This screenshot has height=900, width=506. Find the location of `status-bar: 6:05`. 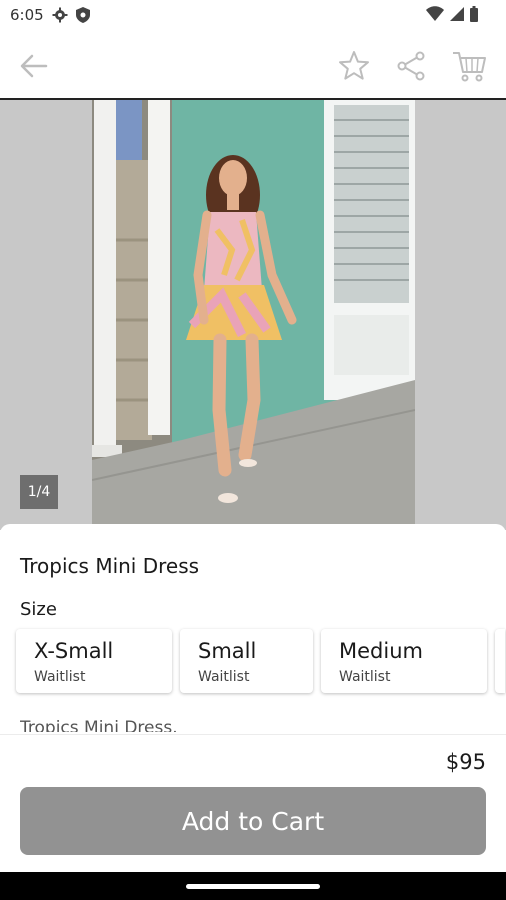

status-bar: 6:05 is located at coordinates (253, 16).